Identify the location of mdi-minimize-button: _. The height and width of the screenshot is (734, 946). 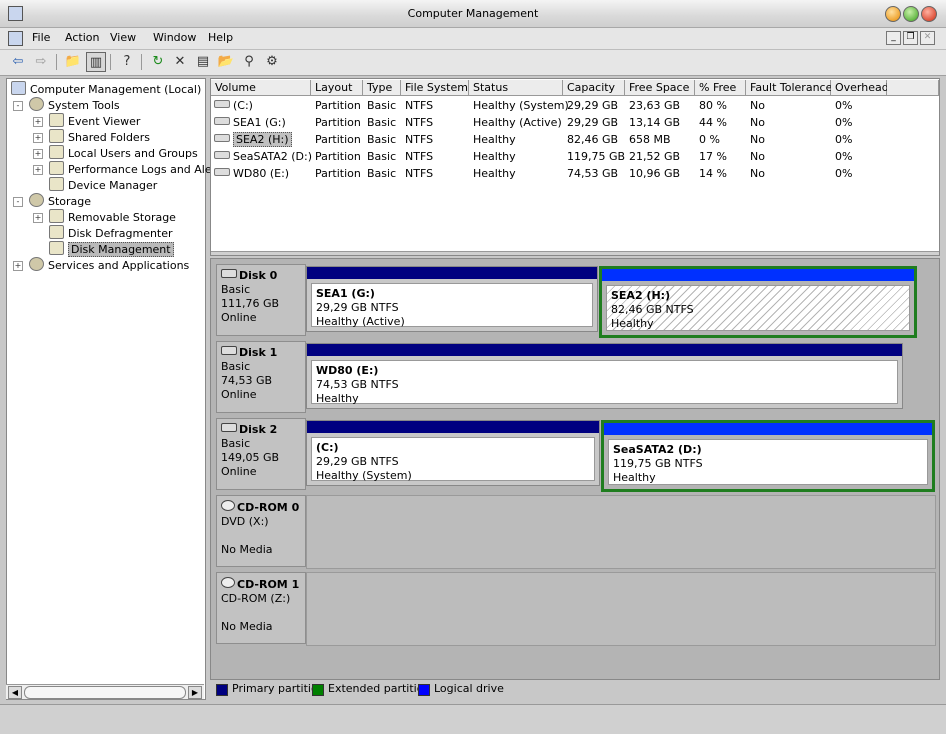
(893, 38).